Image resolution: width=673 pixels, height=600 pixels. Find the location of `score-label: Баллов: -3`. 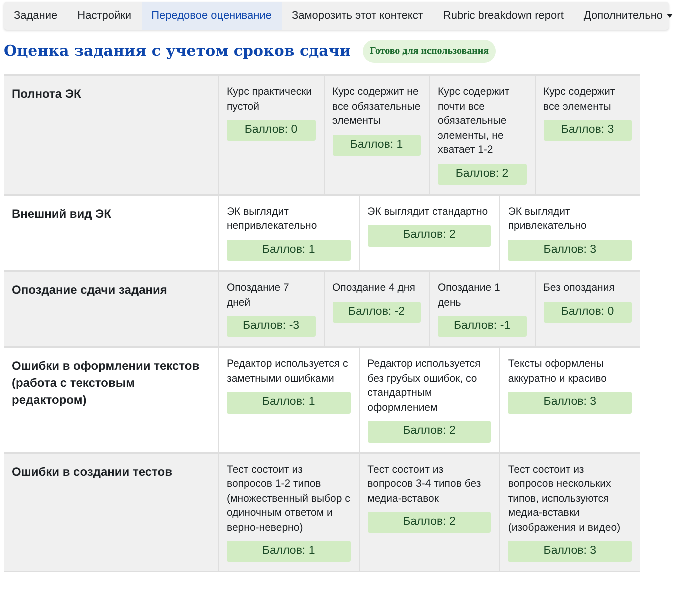

score-label: Баллов: -3 is located at coordinates (271, 327).